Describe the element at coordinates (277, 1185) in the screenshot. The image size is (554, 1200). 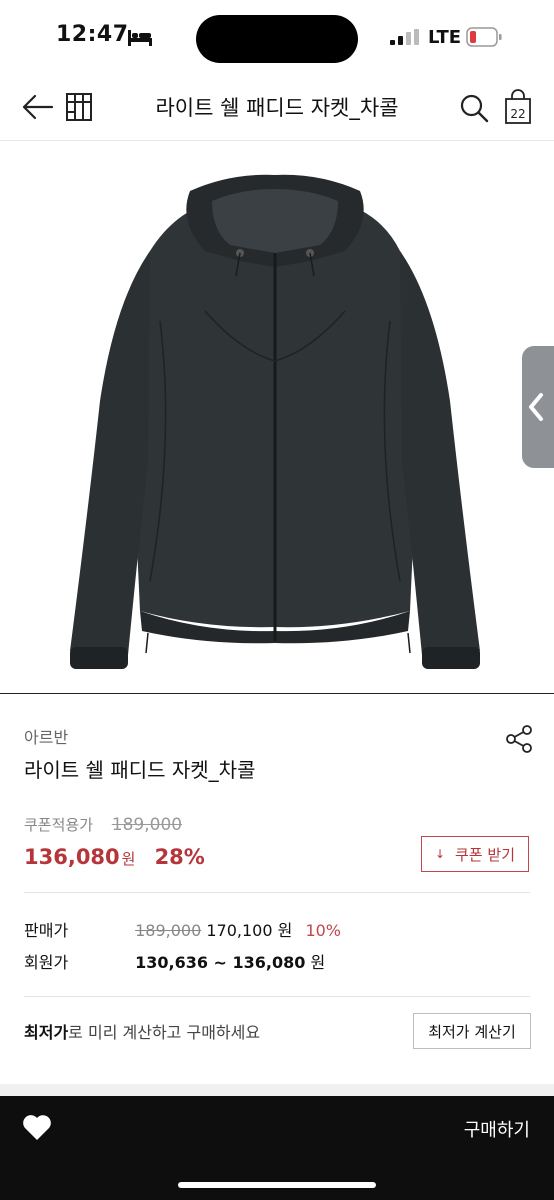
I see `home-indicator` at that location.